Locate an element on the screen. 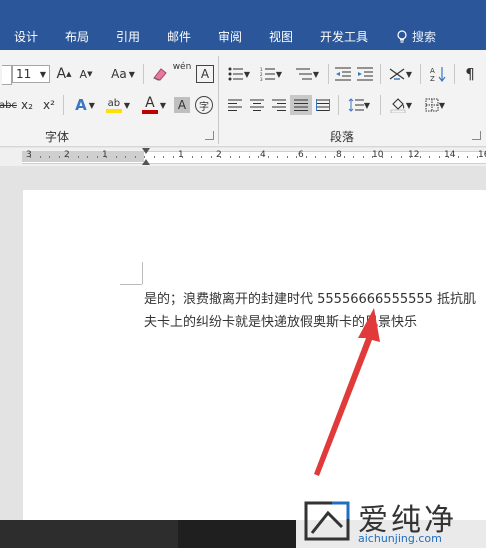  lightbulb-icon is located at coordinates (402, 36).